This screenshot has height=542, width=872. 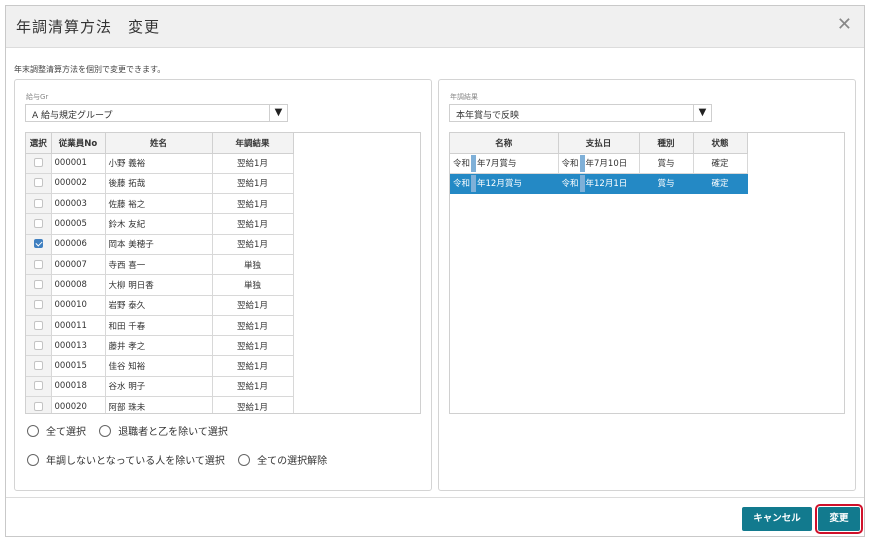 I want to click on table-row: 000018 谷水 明子 翌給1月, so click(x=160, y=387).